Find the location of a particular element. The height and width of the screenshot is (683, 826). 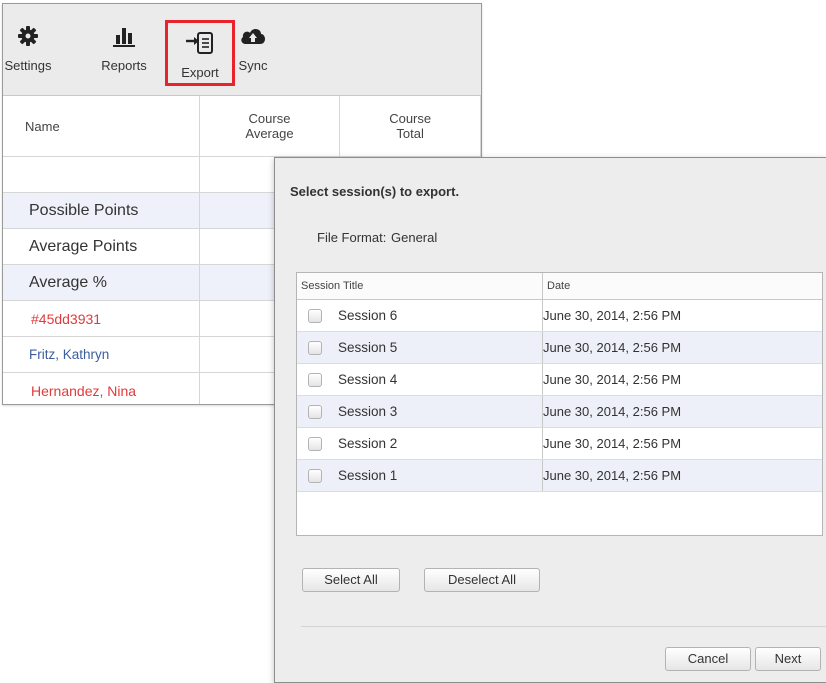

dialog-title: Select session(s) to export. is located at coordinates (375, 191).